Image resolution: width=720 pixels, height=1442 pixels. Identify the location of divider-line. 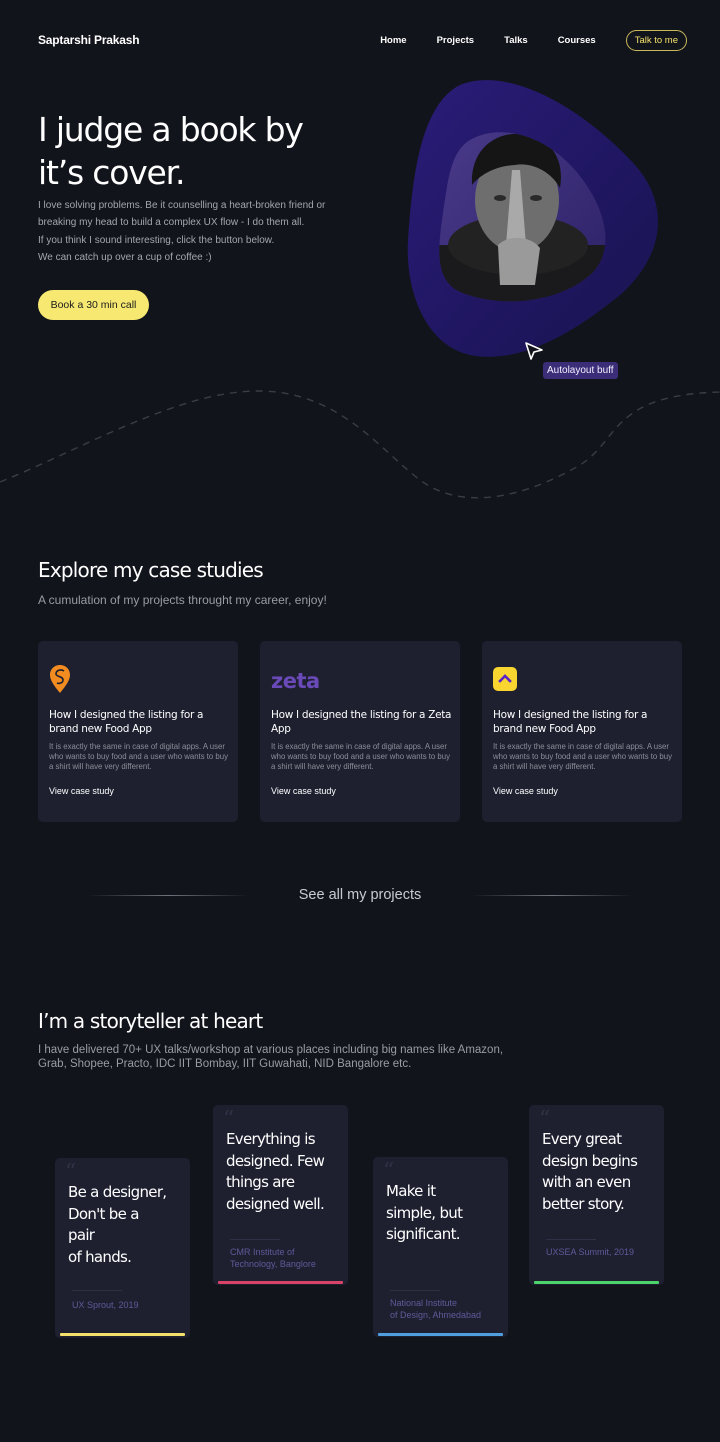
(552, 895).